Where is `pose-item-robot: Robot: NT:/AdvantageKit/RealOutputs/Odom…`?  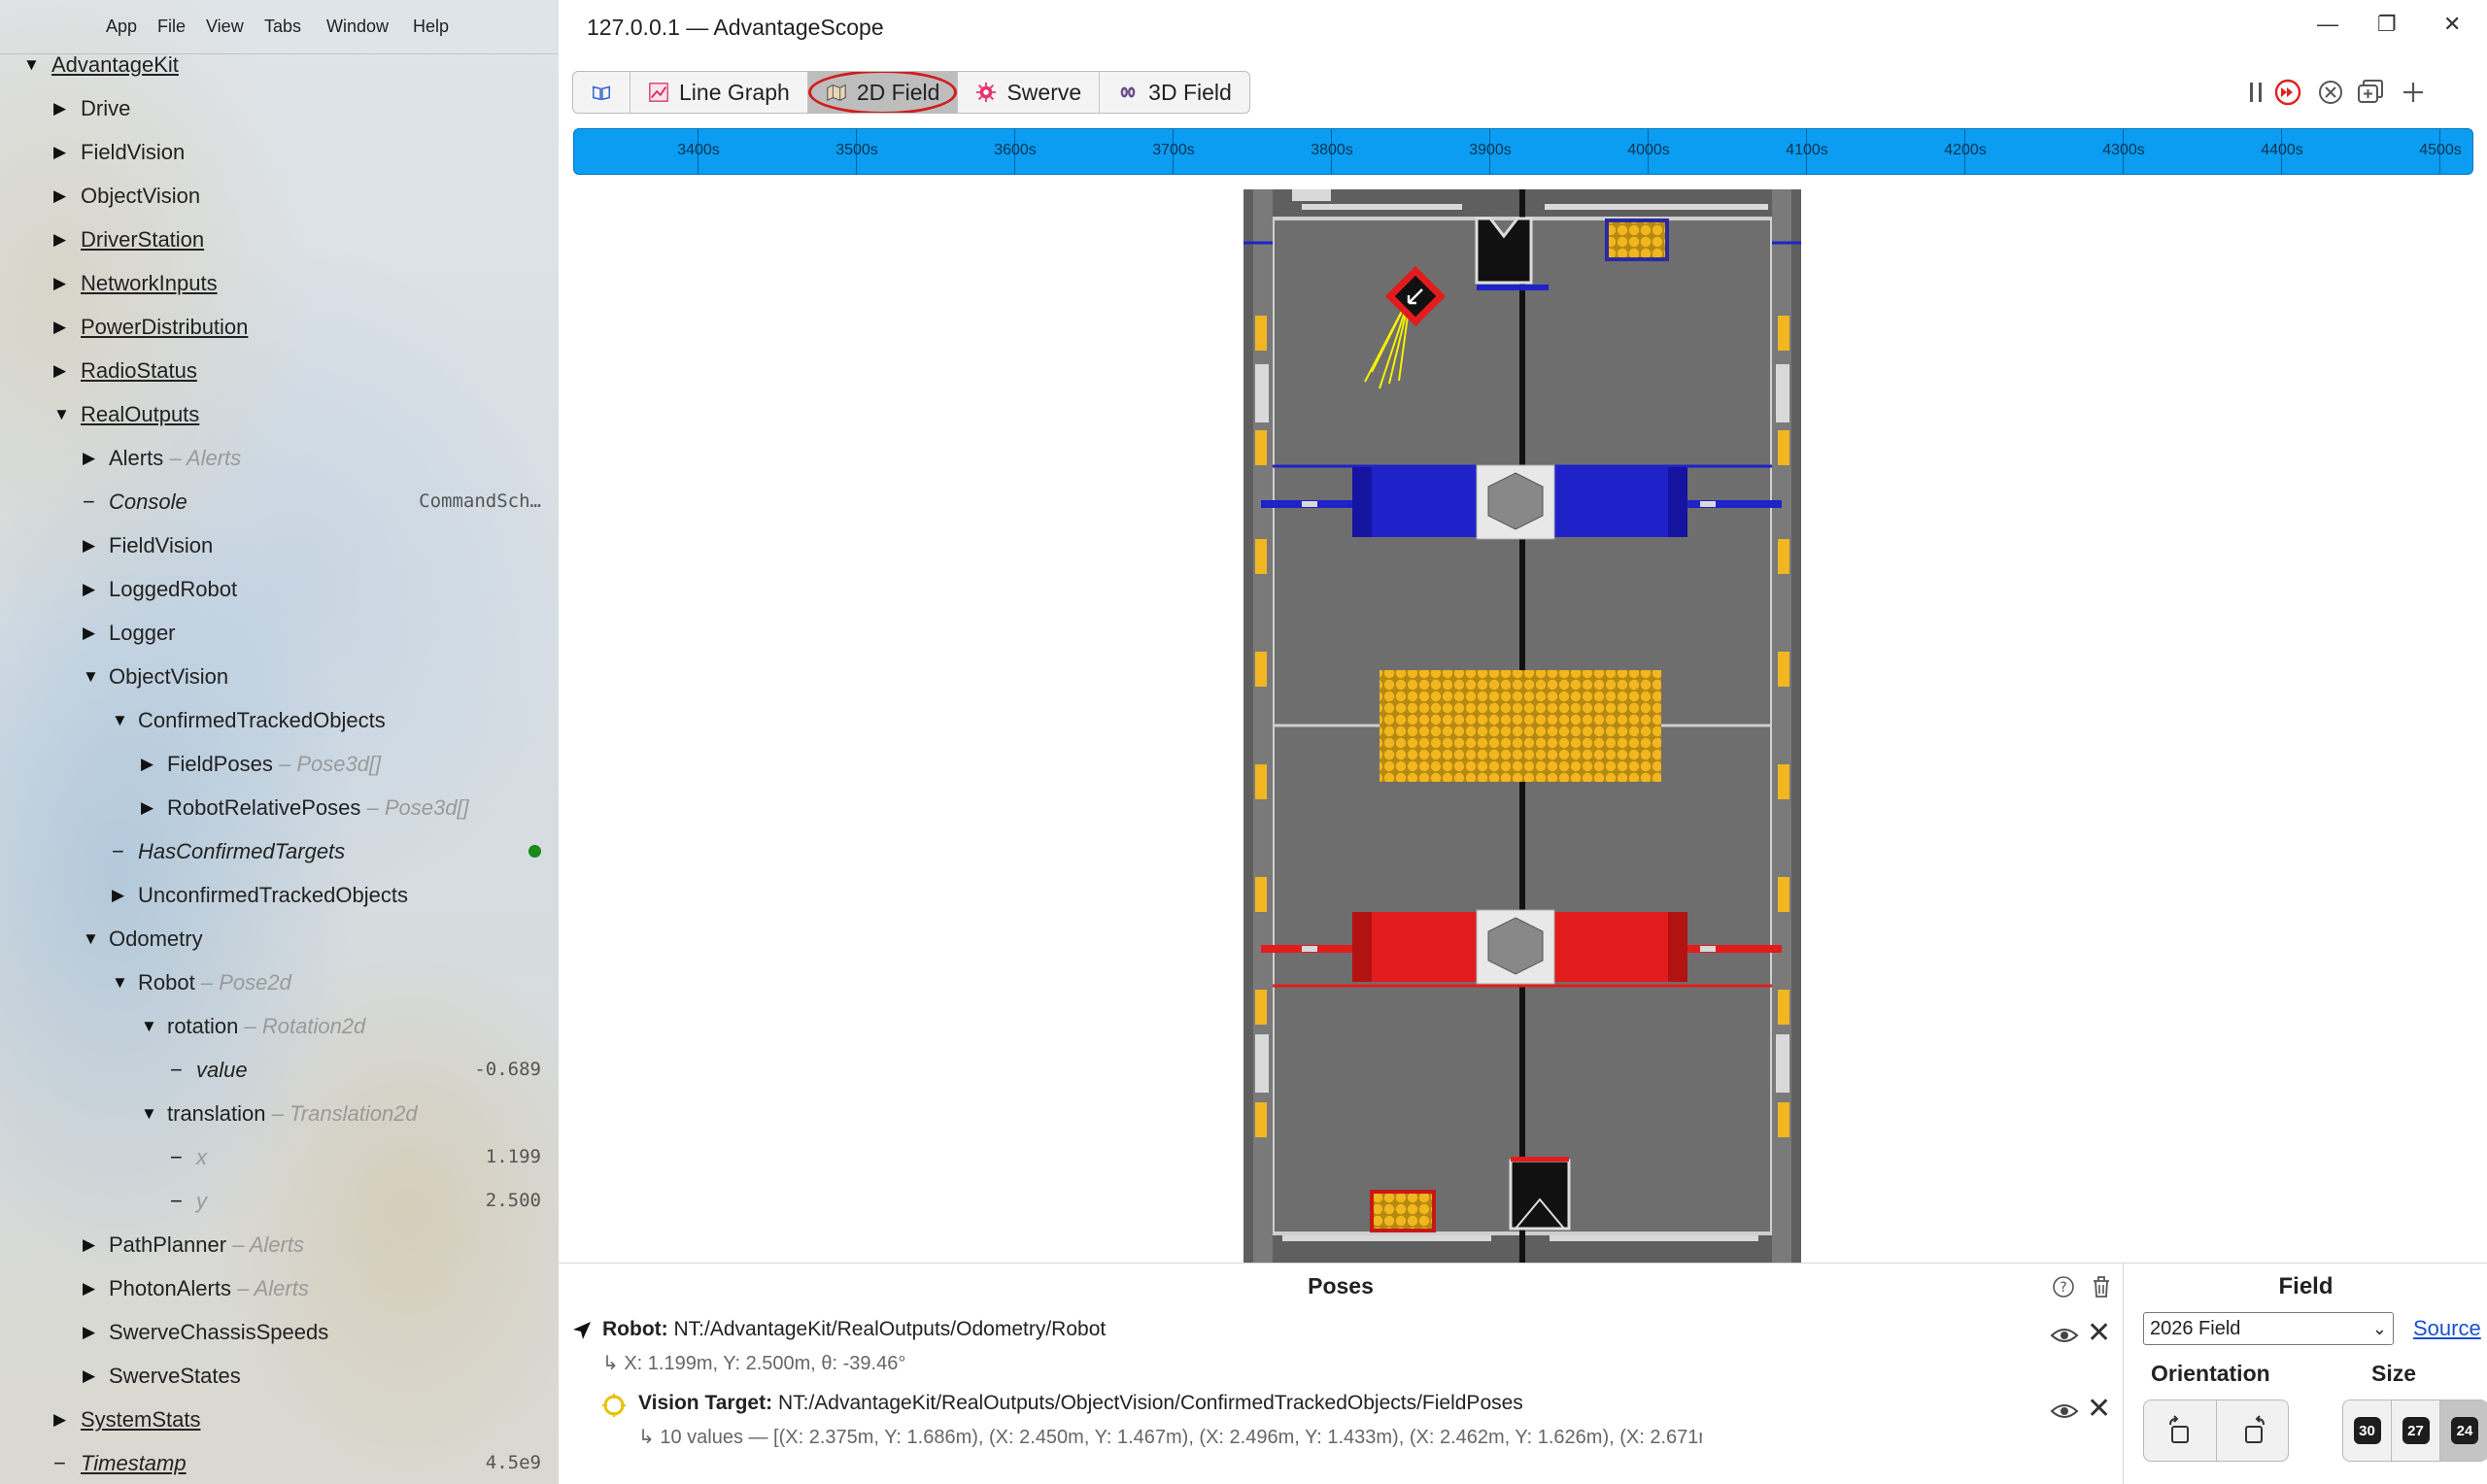
pose-item-robot: Robot: NT:/AdvantageKit/RealOutputs/Odom… is located at coordinates (1341, 1346).